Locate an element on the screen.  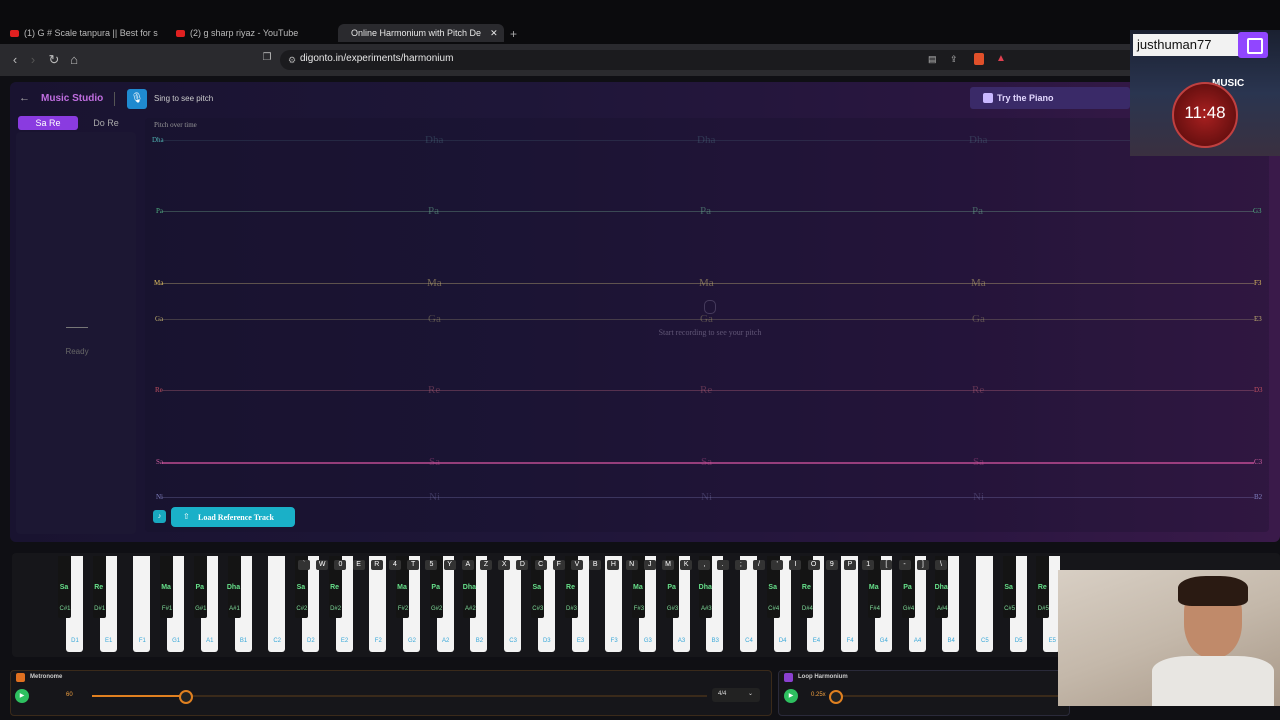
browser-tab-3: Online Harmonium with Pitch De ✕ is located at coordinates (421, 33).